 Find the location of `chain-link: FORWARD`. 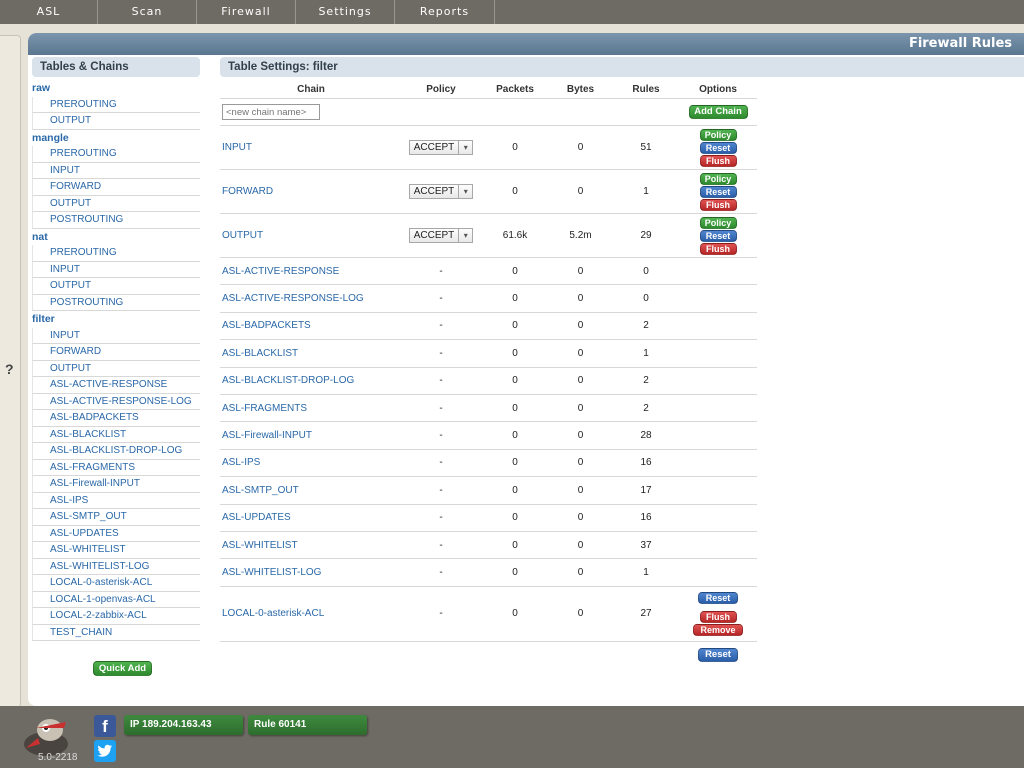

chain-link: FORWARD is located at coordinates (310, 191).